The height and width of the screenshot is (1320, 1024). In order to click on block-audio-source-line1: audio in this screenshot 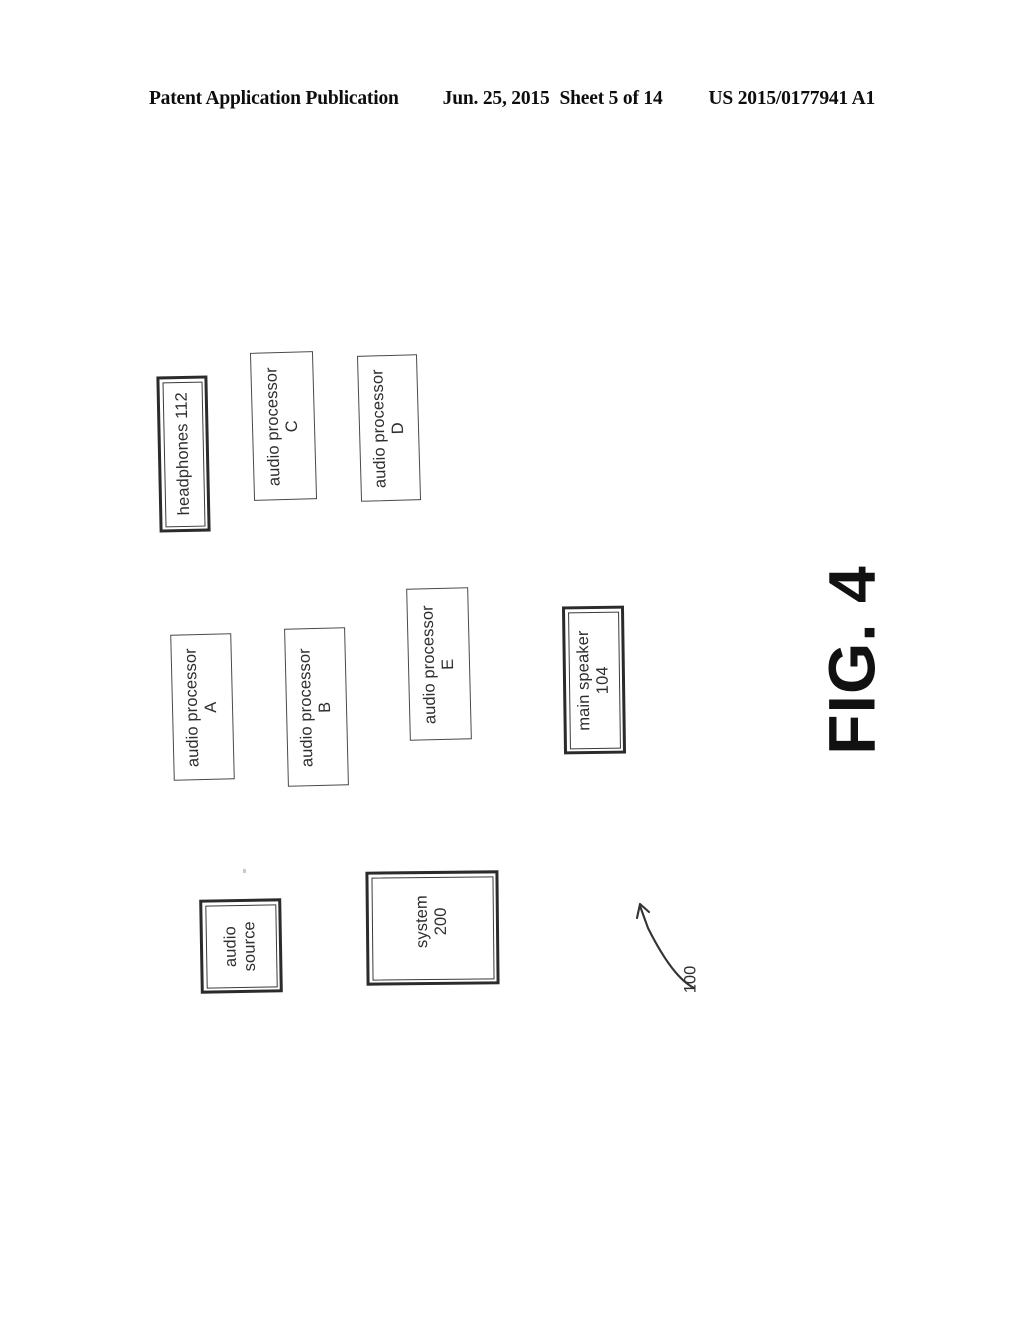, I will do `click(230, 946)`.